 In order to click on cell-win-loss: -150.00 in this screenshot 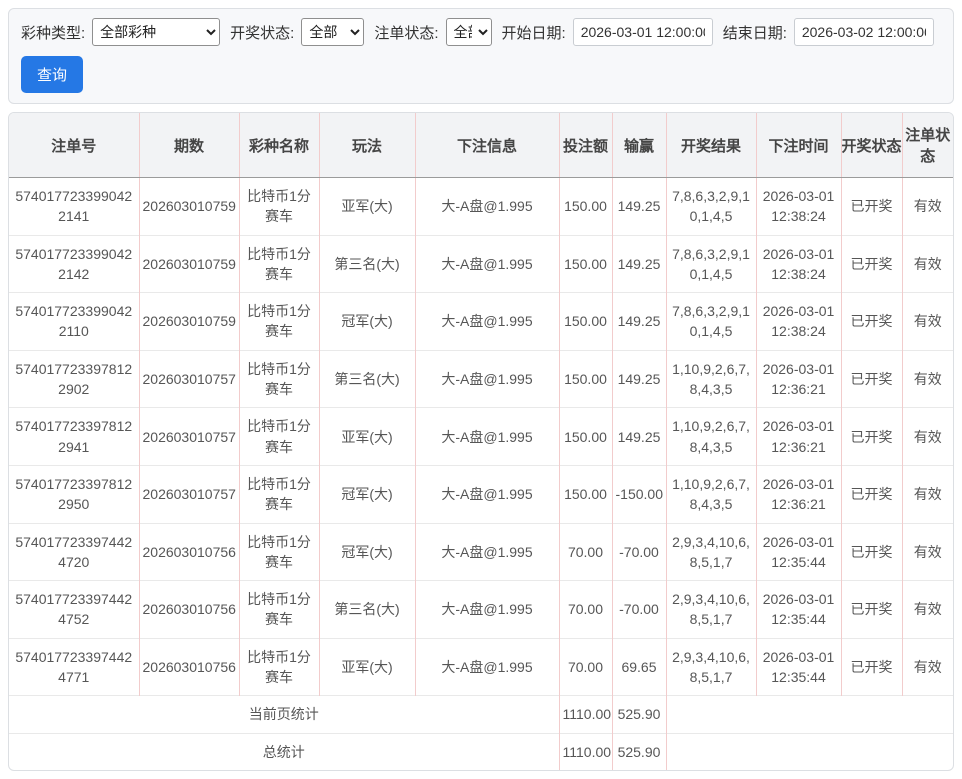, I will do `click(638, 494)`.